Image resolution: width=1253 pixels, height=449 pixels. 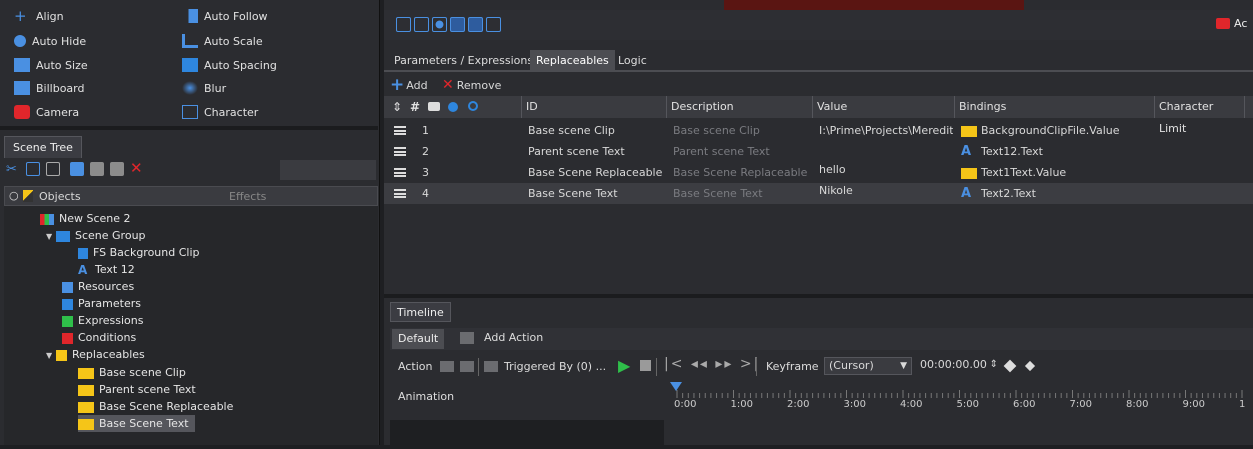 I want to click on tree-node-replaceables: ▼ Replaceables, so click(x=95, y=354).